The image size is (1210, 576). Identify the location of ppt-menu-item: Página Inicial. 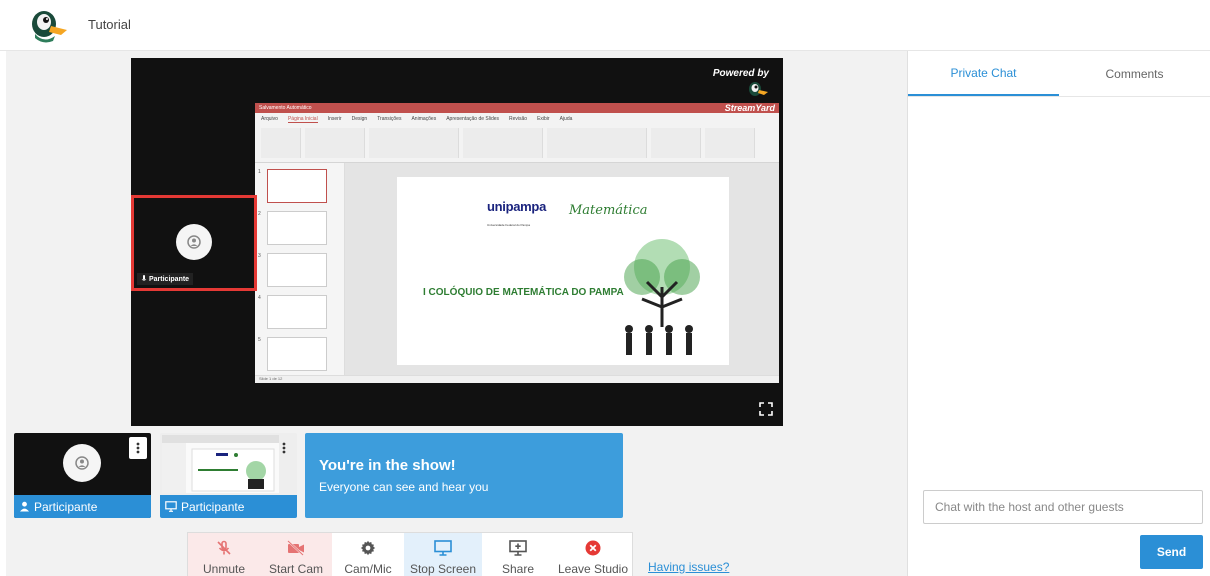
(302, 119).